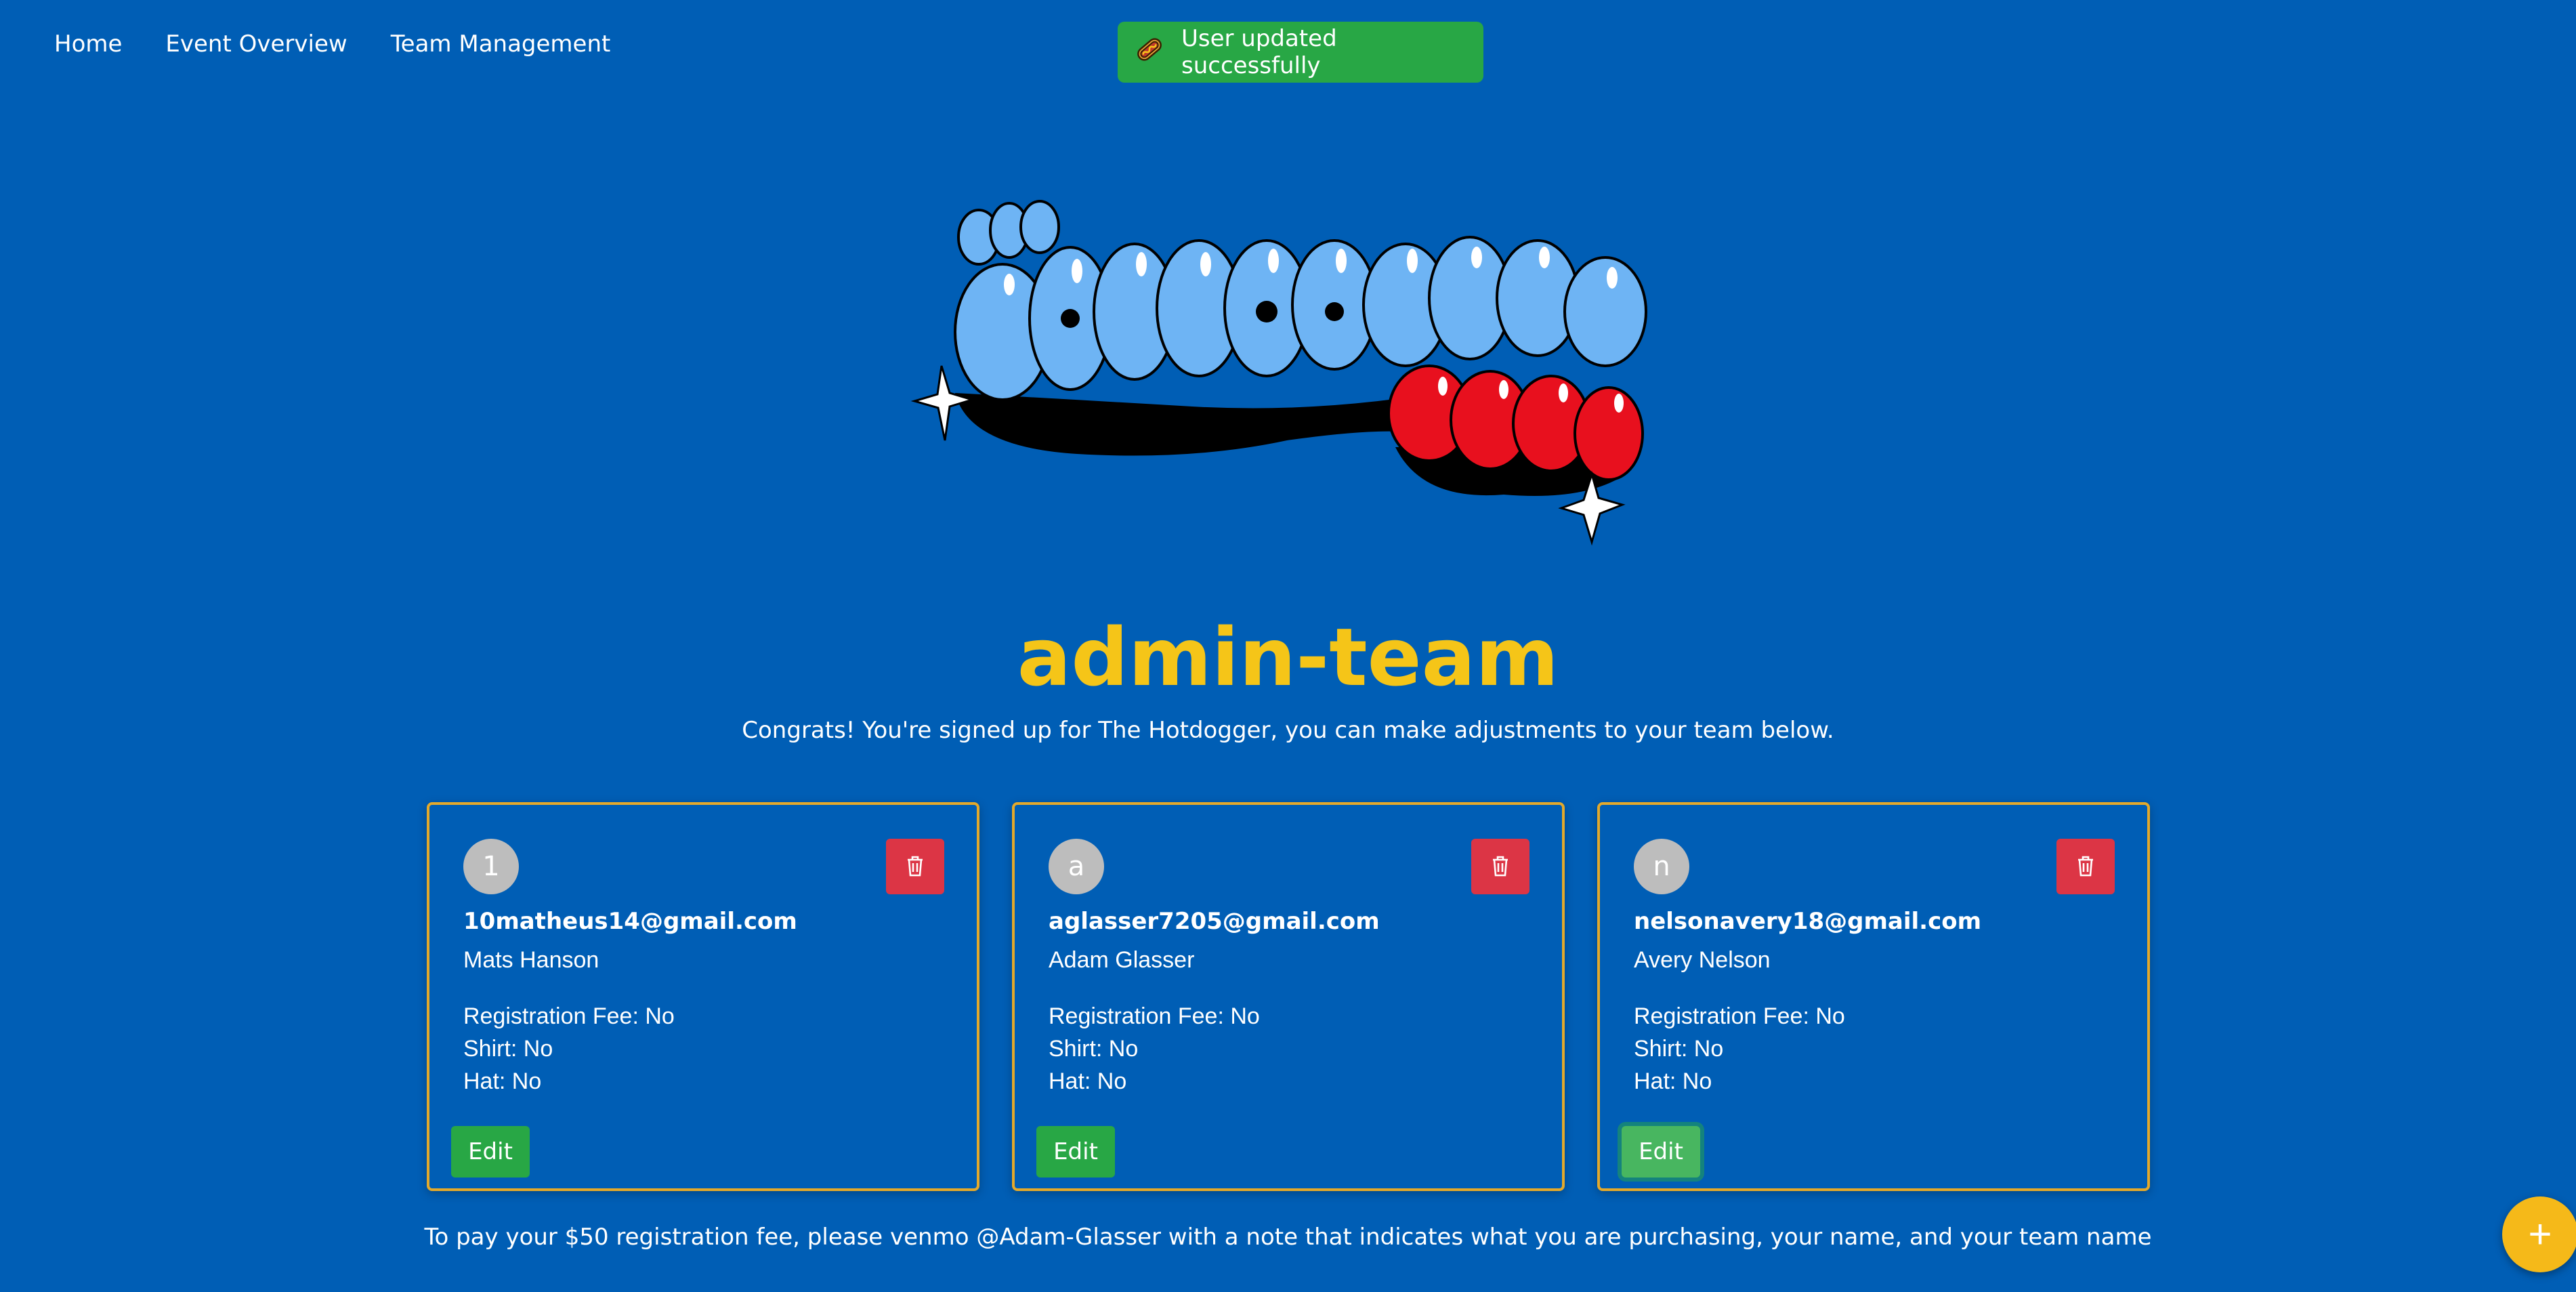  I want to click on member-name: Adam Glasser, so click(1122, 960).